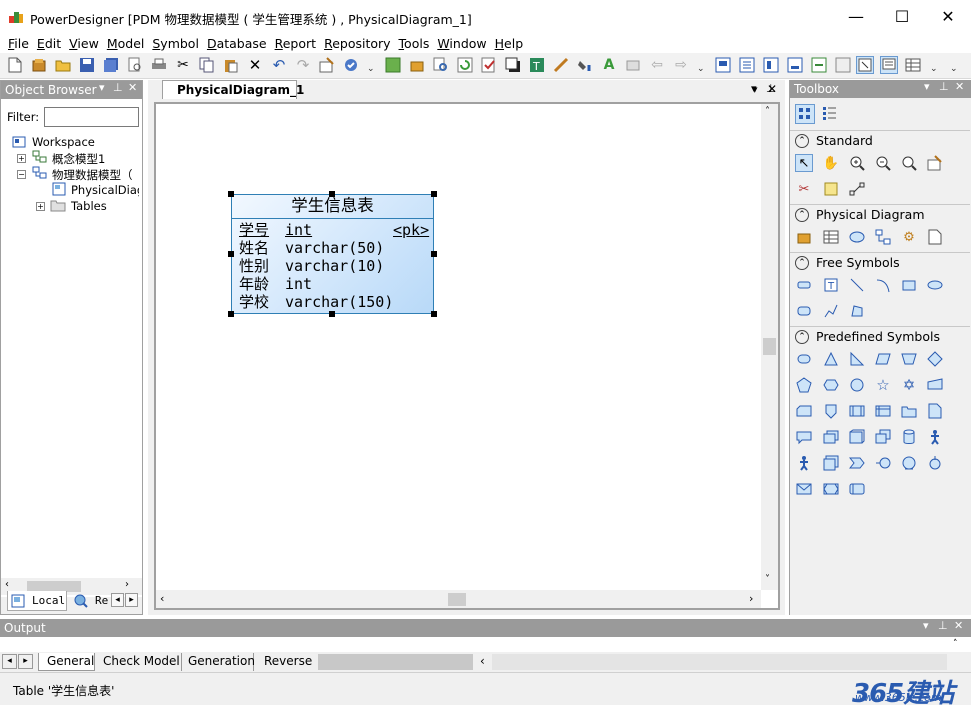  What do you see at coordinates (91, 601) in the screenshot?
I see `tab-repository: Re` at bounding box center [91, 601].